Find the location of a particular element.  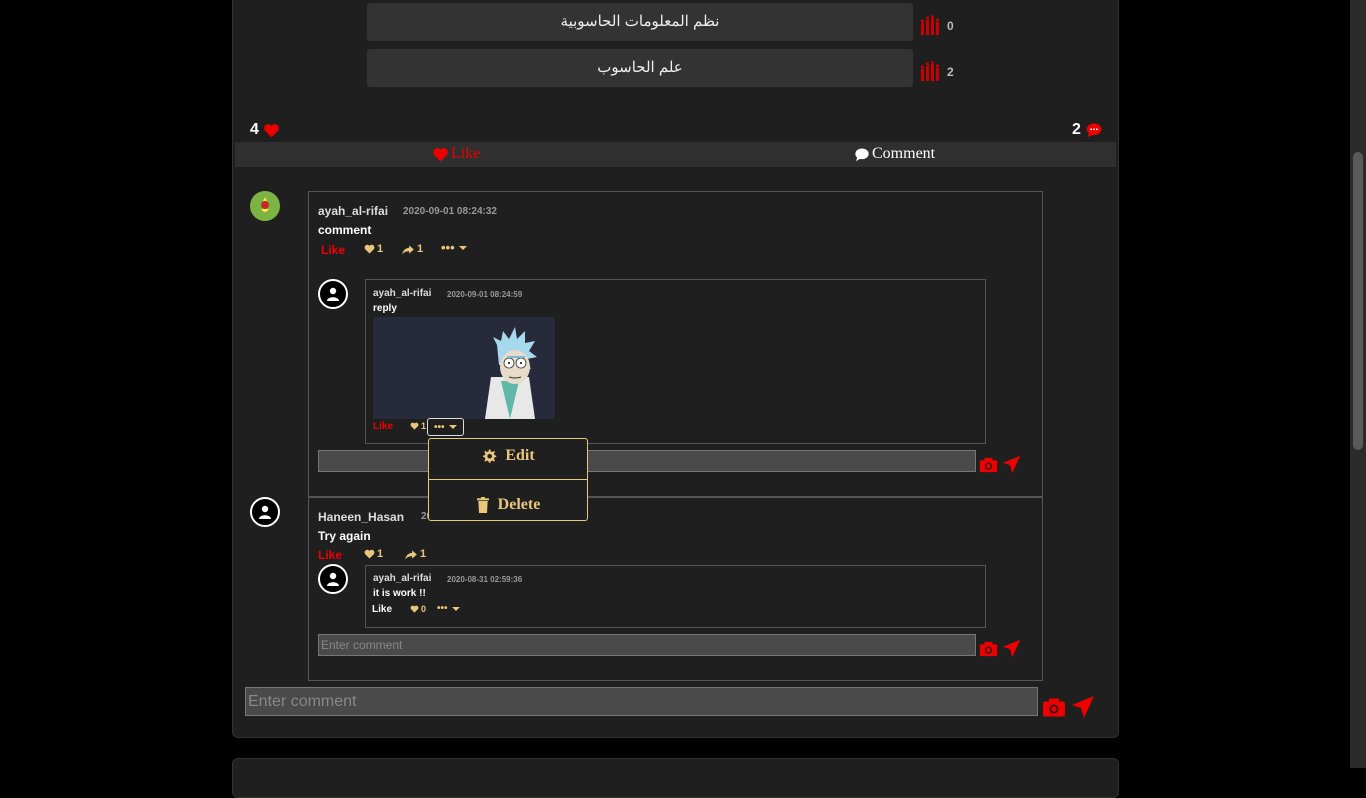

post-comments-count: 2 is located at coordinates (1087, 130).